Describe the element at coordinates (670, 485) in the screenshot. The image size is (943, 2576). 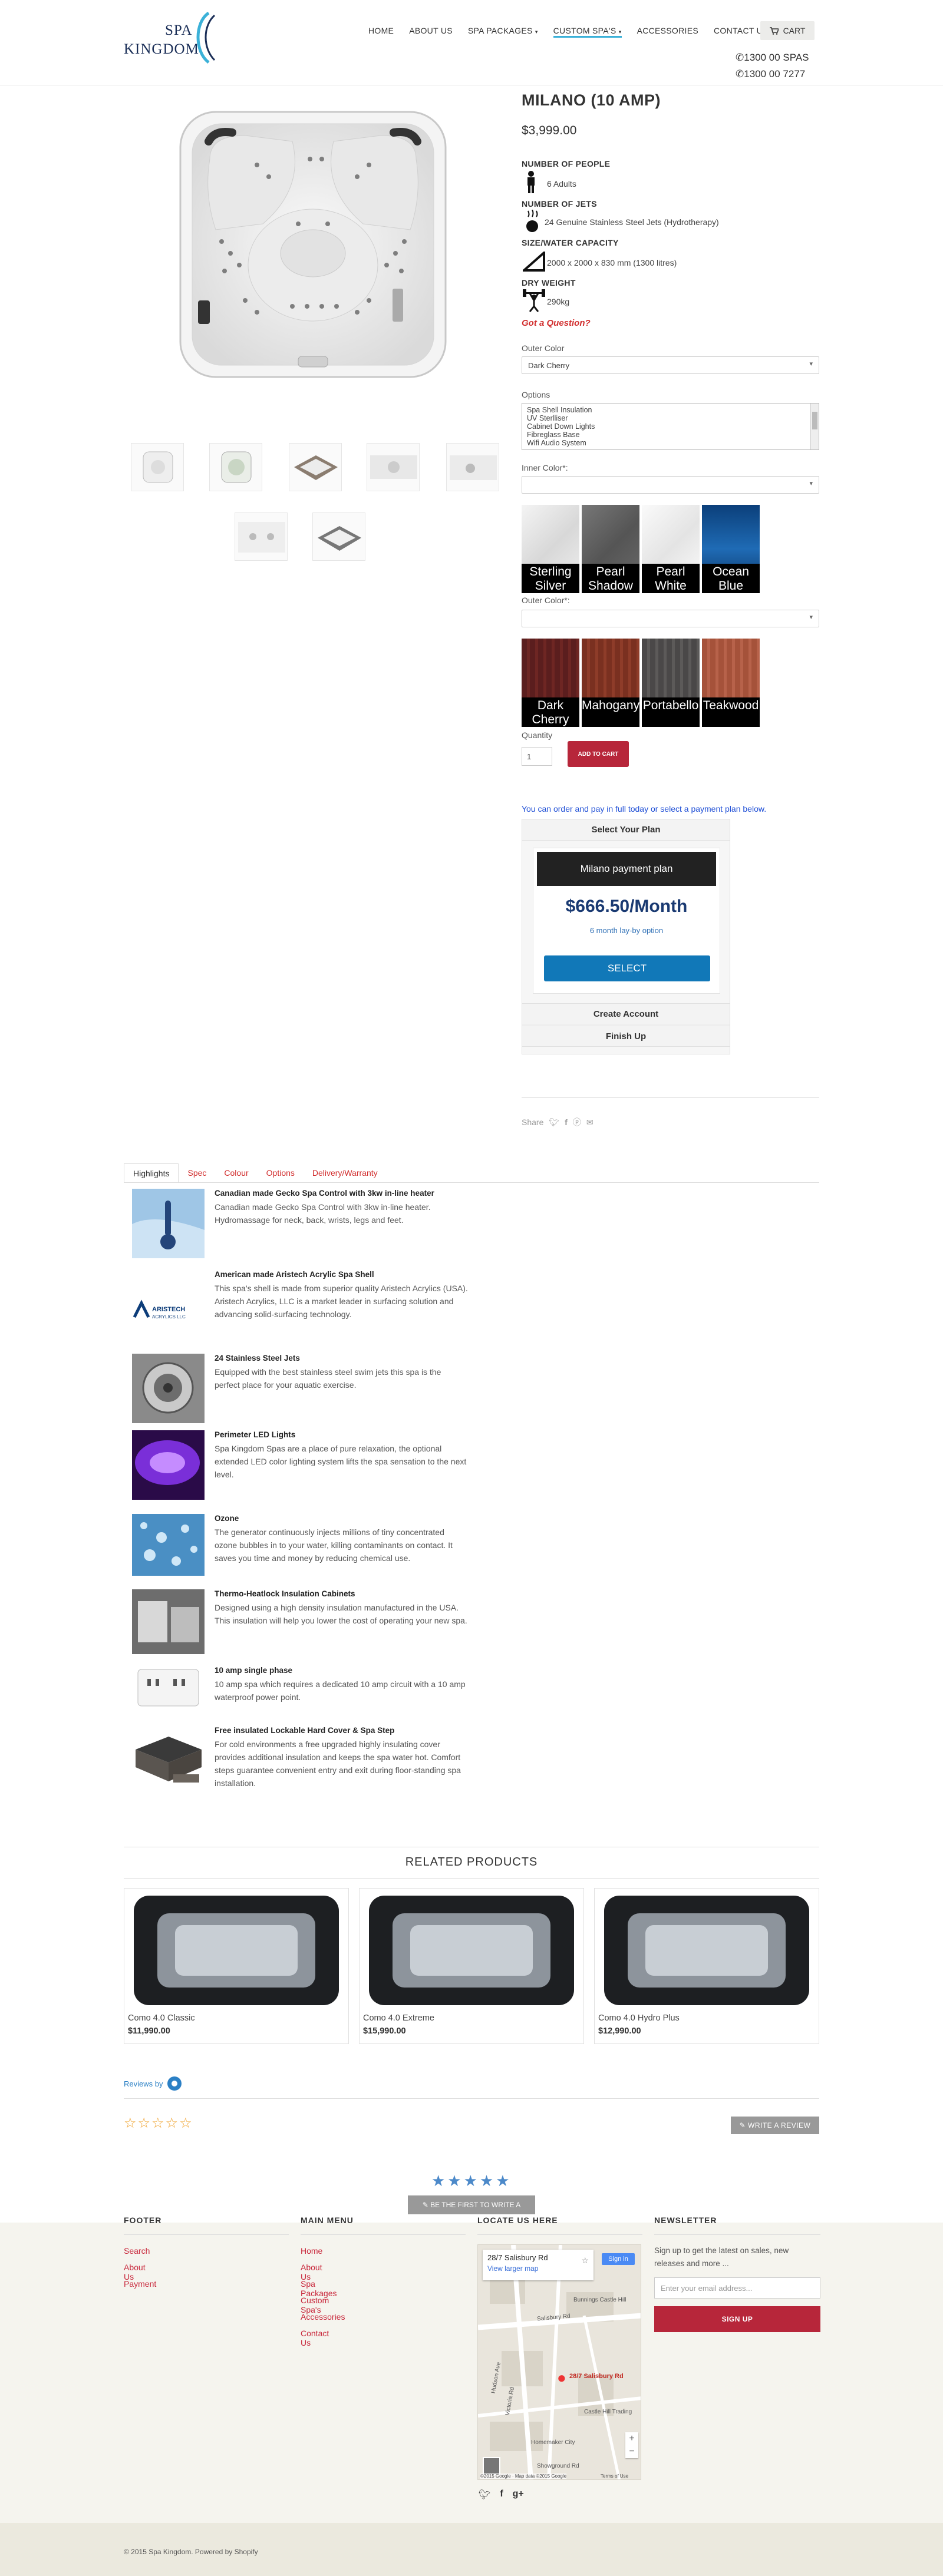
I see `inner-color-select: ▾` at that location.